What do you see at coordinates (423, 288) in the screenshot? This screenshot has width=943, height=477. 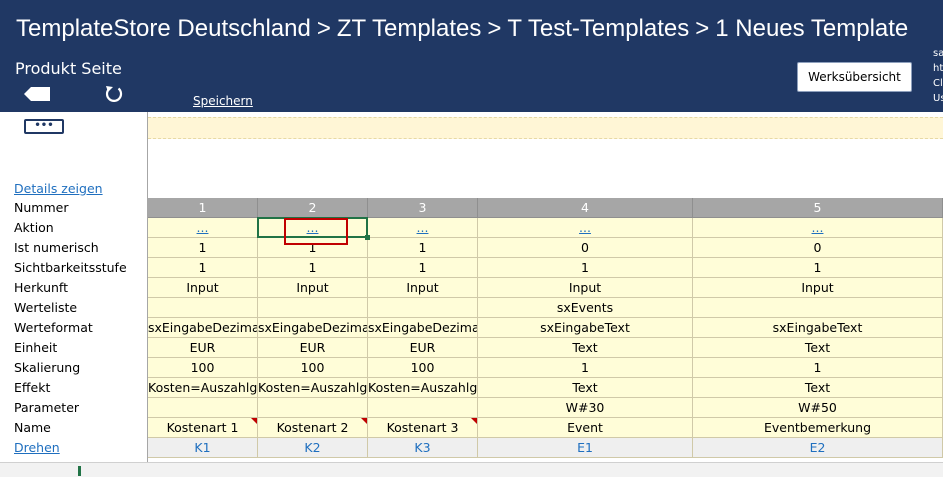 I see `cell-herkunft-3: Input` at bounding box center [423, 288].